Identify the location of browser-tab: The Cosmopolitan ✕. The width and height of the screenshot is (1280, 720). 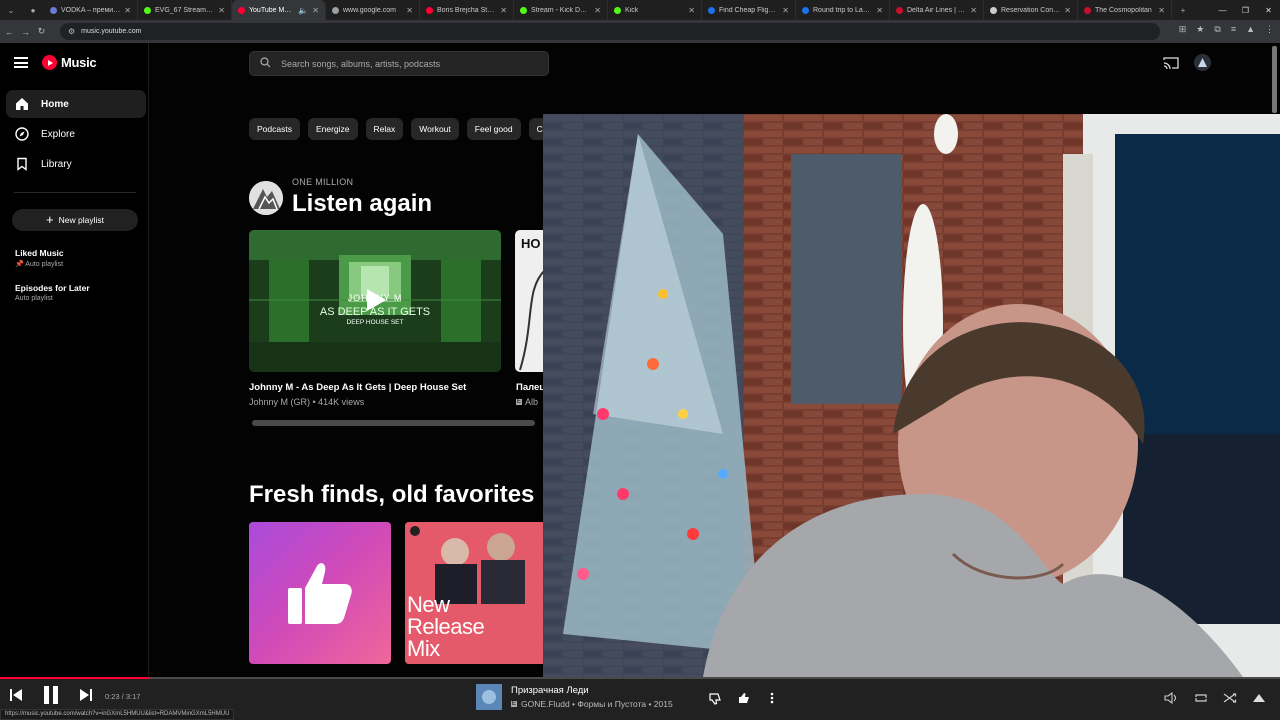
(1125, 10).